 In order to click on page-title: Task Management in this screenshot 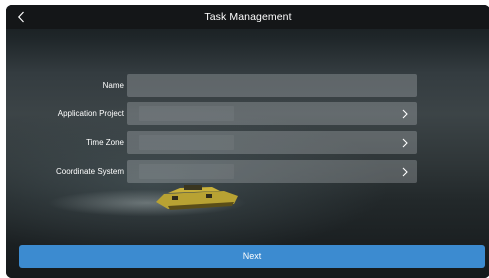, I will do `click(248, 17)`.